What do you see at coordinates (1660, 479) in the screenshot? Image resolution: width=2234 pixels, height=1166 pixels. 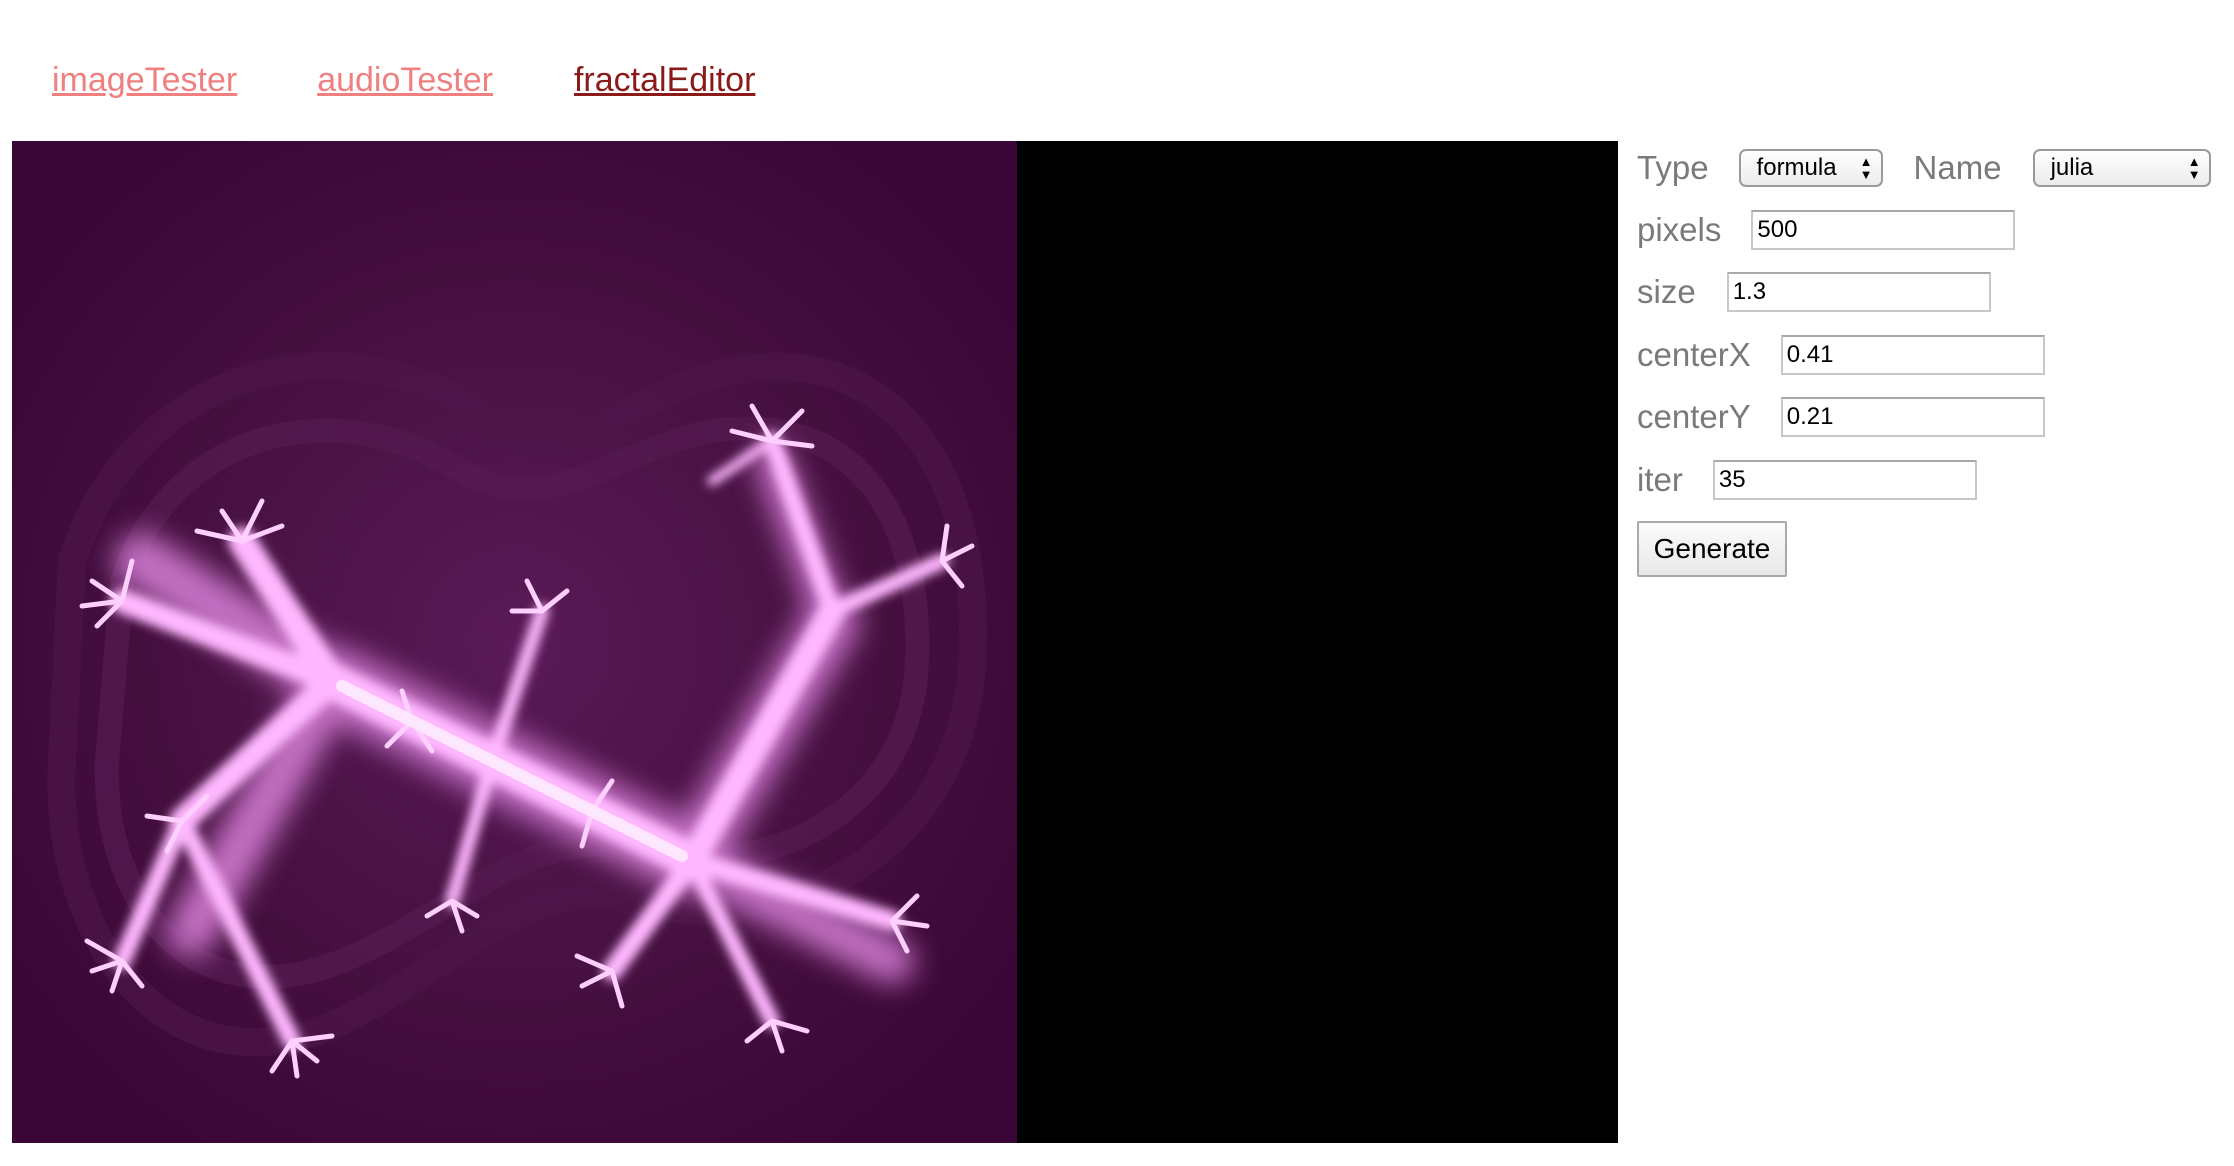 I see `iter-label: iter` at bounding box center [1660, 479].